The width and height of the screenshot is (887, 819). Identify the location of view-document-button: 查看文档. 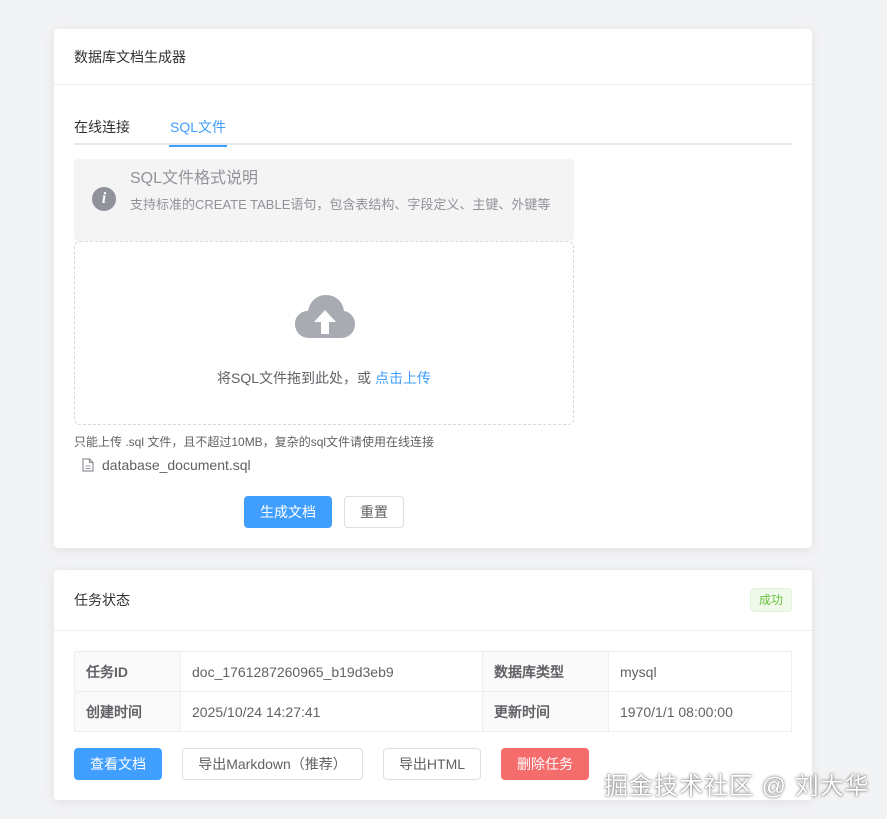
(118, 764).